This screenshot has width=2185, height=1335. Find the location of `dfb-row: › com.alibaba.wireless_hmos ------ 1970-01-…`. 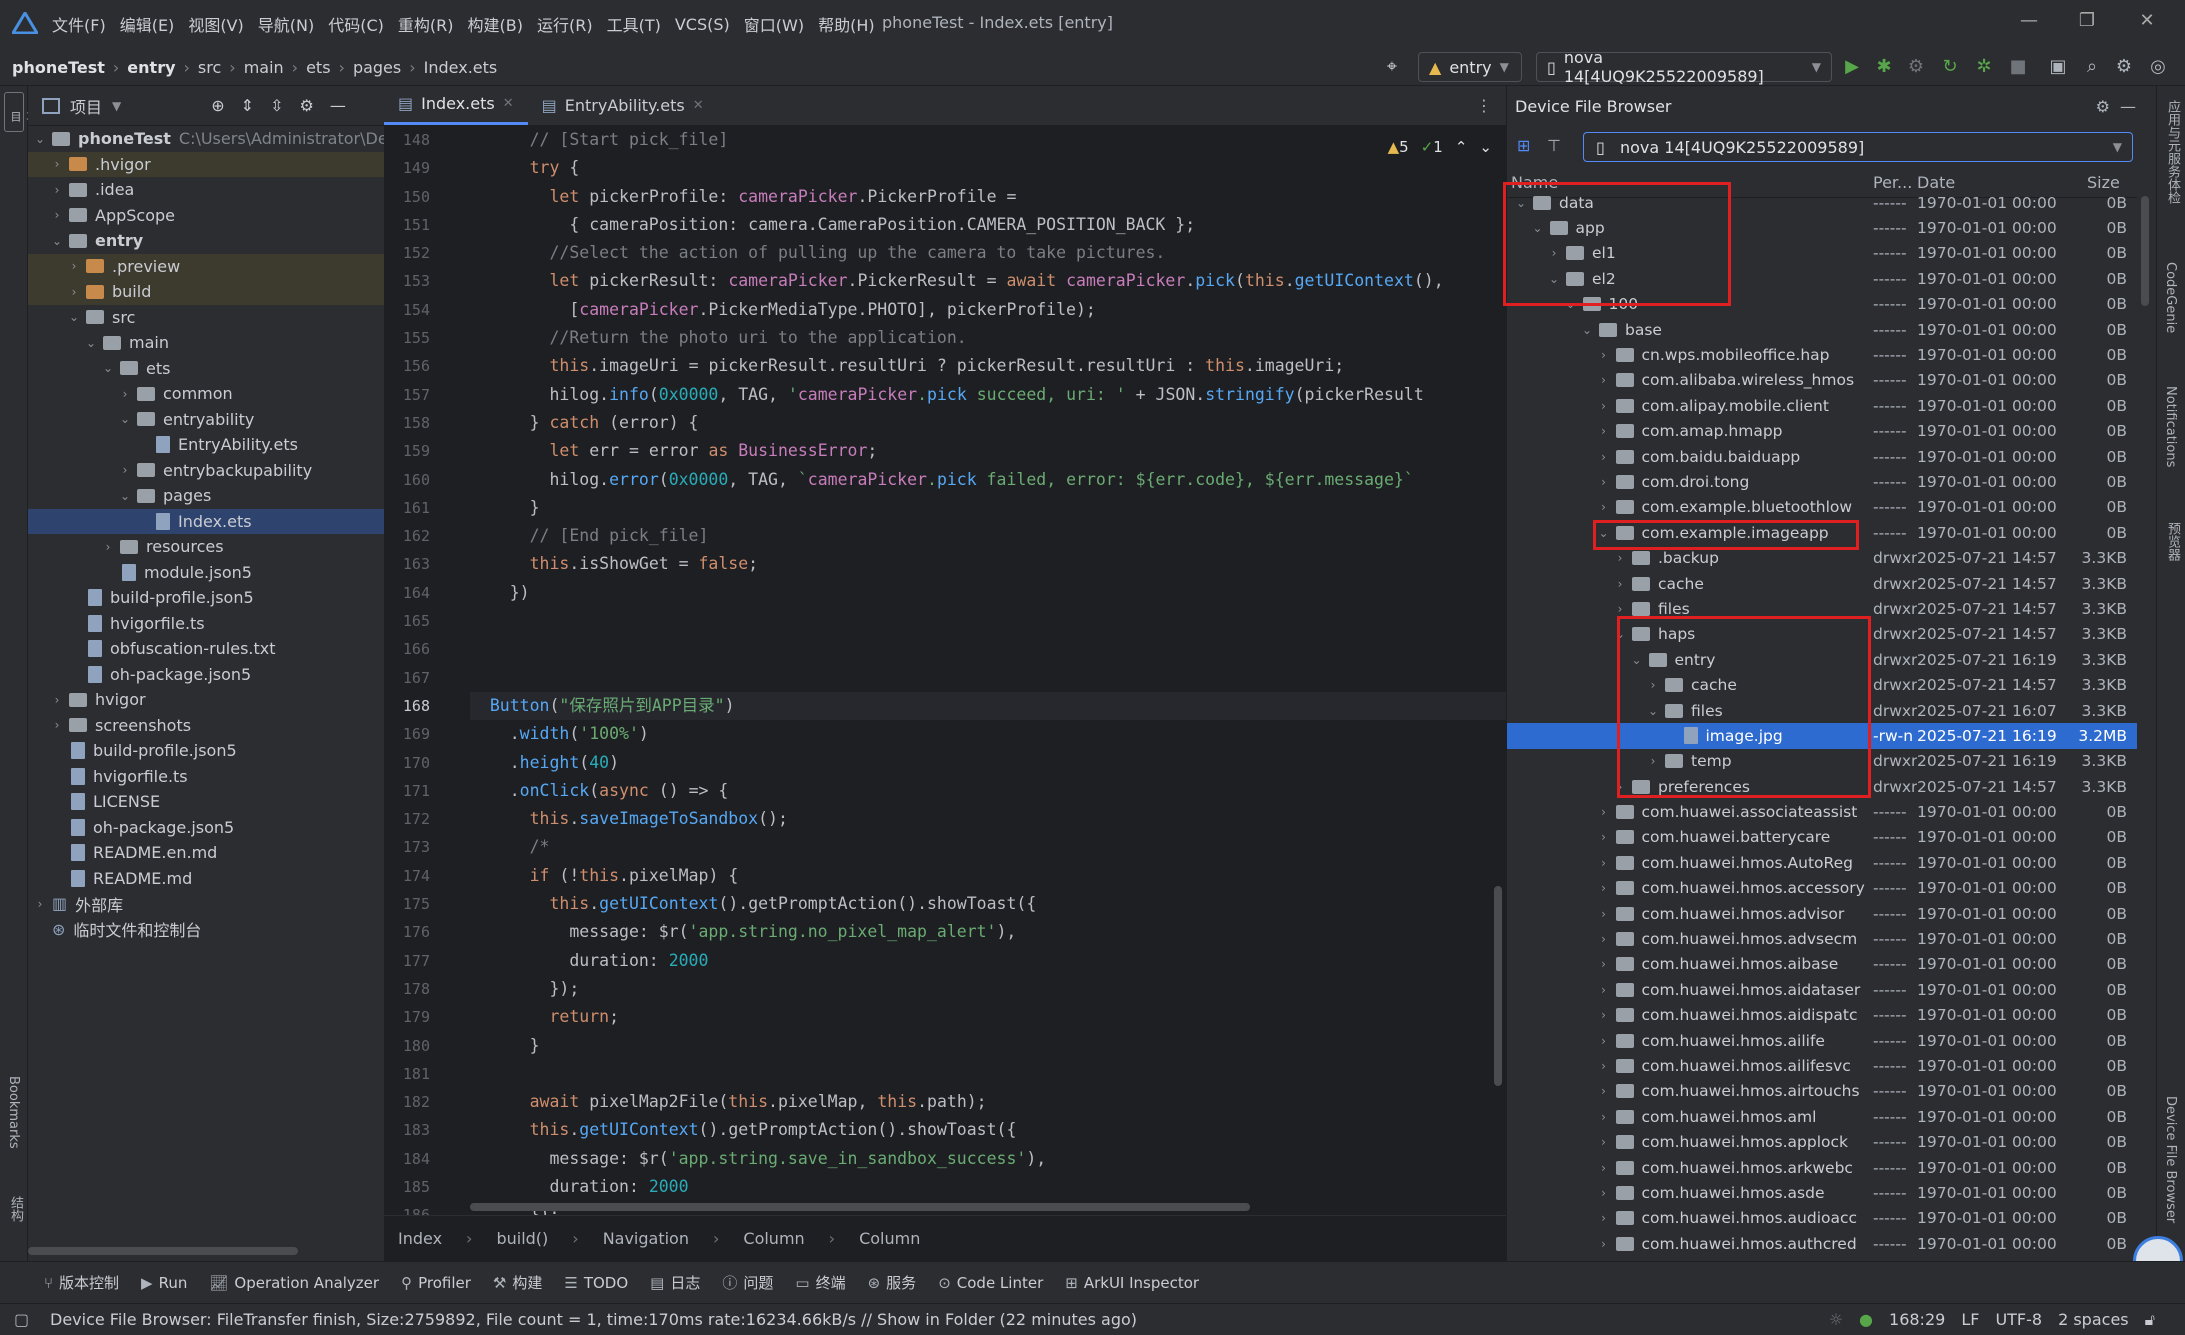

dfb-row: › com.alibaba.wireless_hmos ------ 1970-01-… is located at coordinates (1822, 380).